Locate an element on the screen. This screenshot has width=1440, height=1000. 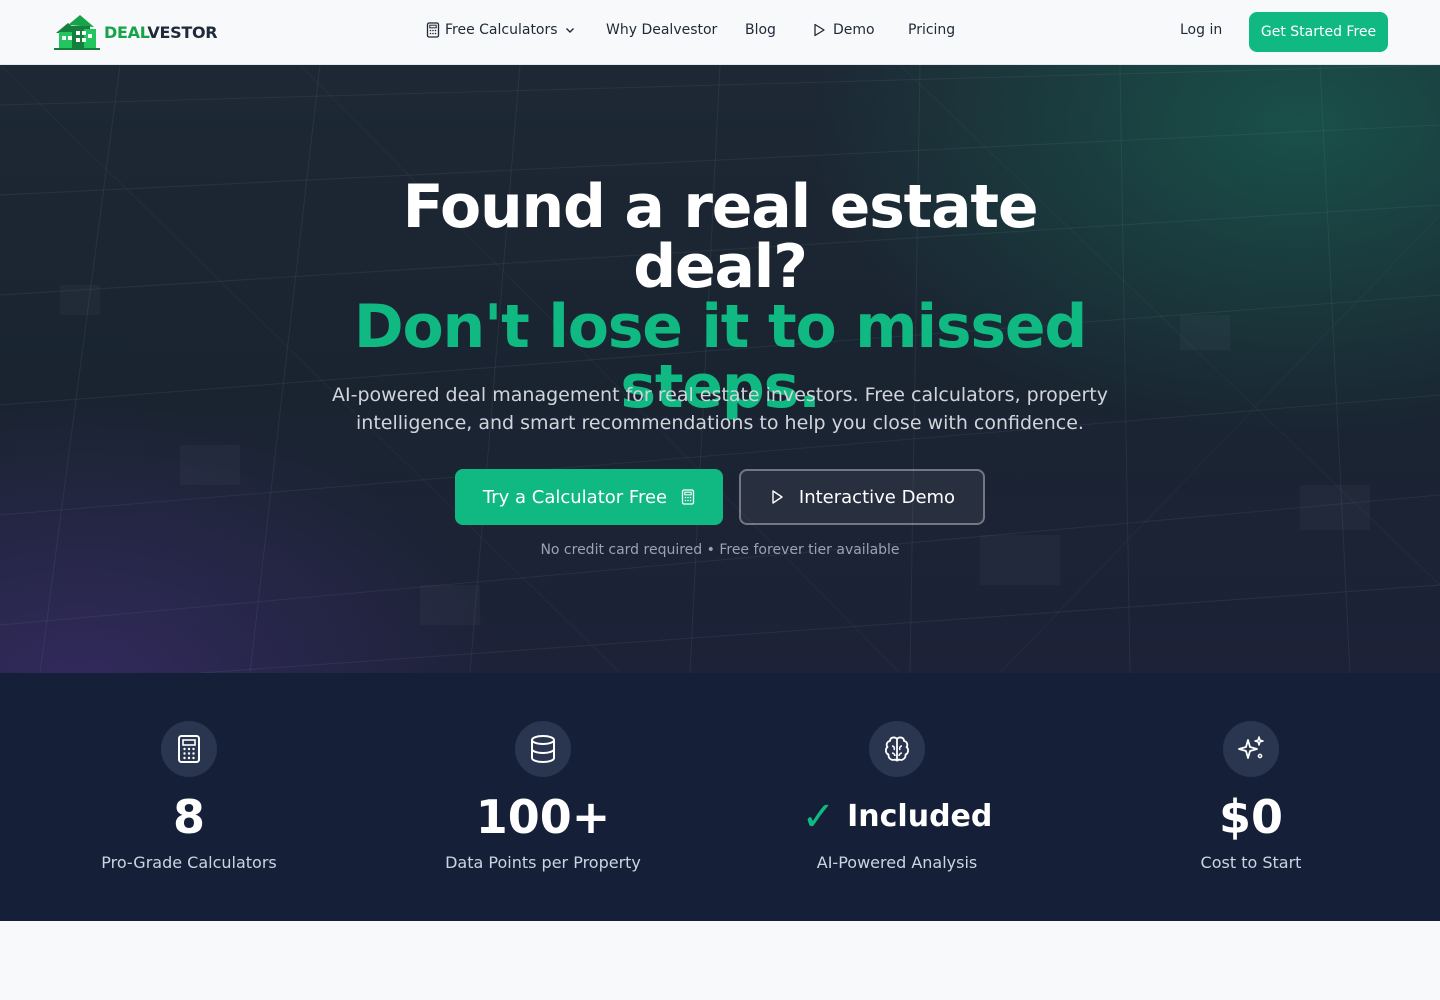
database-icon is located at coordinates (543, 749).